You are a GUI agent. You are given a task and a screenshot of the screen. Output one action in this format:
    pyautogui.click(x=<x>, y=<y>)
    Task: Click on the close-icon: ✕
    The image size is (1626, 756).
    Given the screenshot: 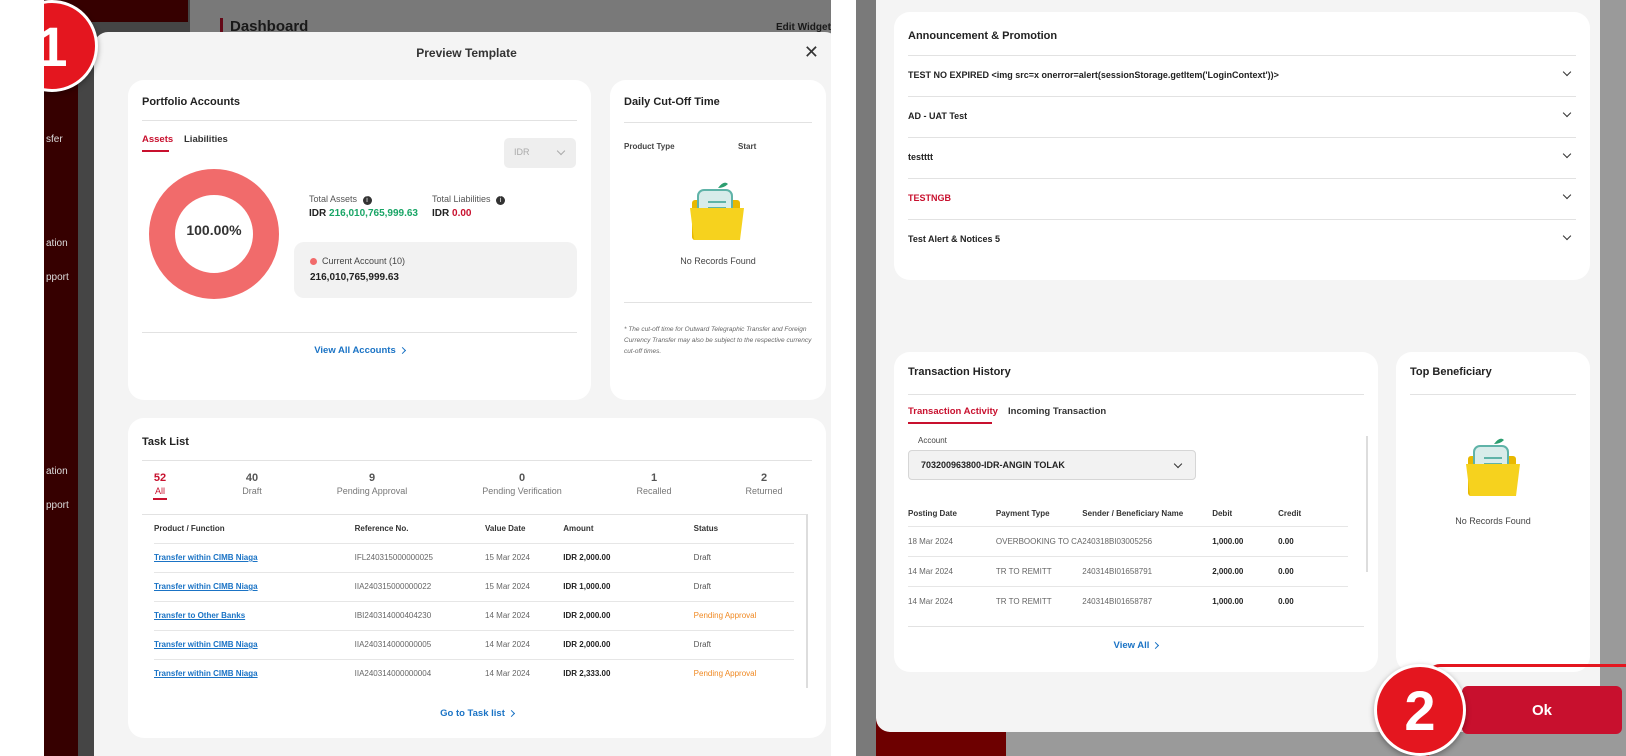 What is the action you would take?
    pyautogui.click(x=811, y=52)
    